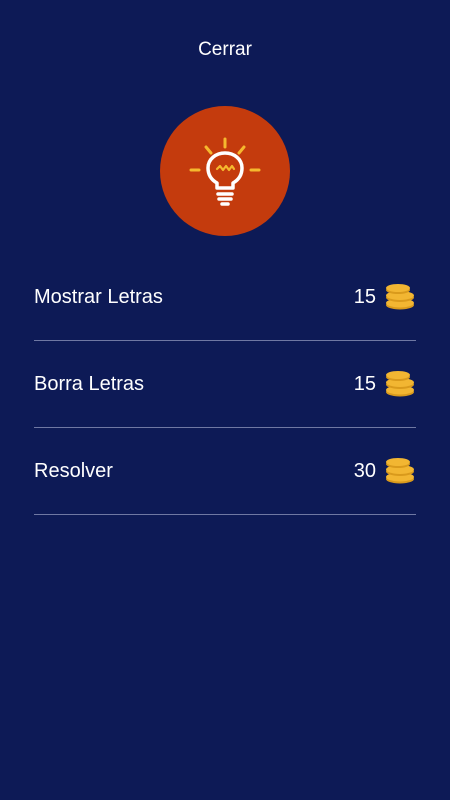  I want to click on lightbulb-icon, so click(225, 171).